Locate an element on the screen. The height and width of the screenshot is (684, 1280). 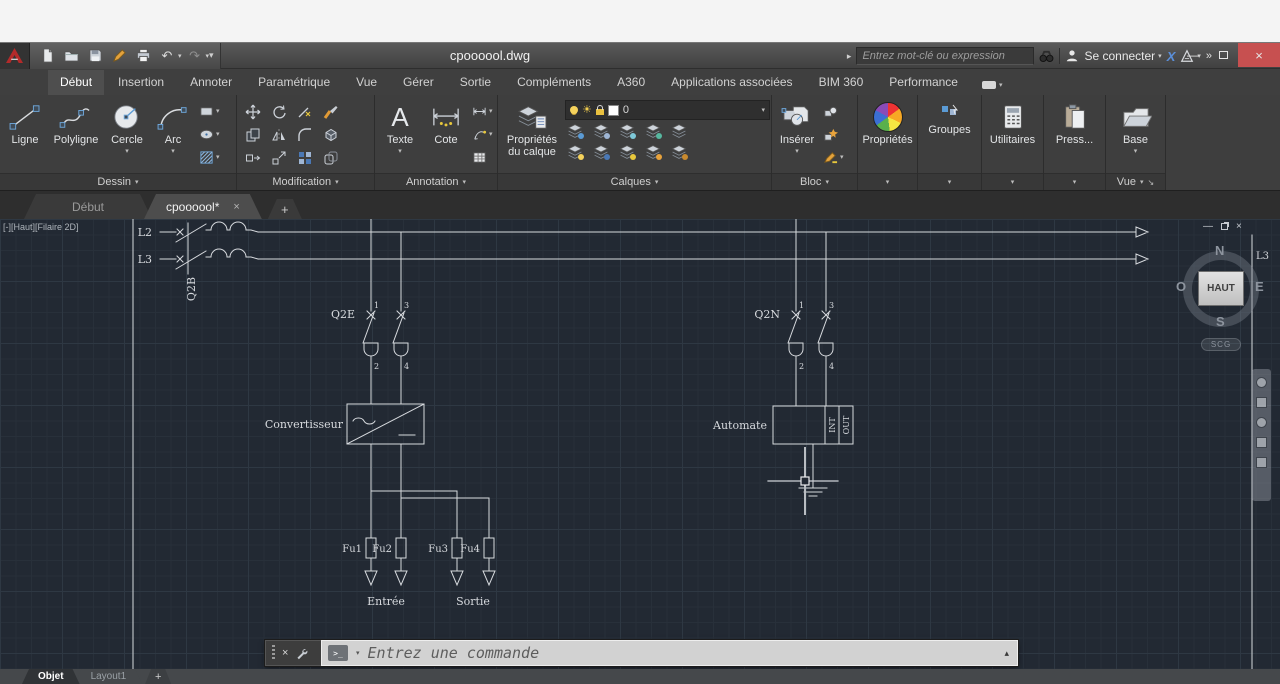
undo-dropdown-caret: ▾ is located at coordinates (180, 56).